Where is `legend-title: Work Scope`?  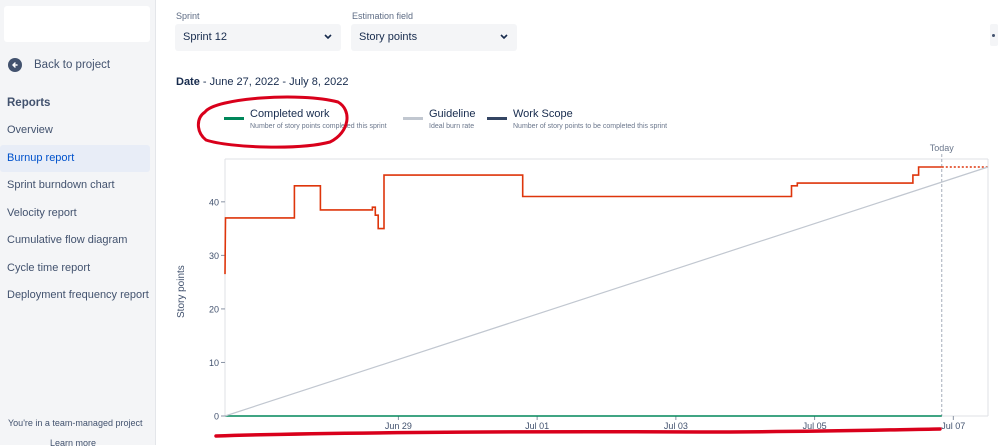 legend-title: Work Scope is located at coordinates (543, 114).